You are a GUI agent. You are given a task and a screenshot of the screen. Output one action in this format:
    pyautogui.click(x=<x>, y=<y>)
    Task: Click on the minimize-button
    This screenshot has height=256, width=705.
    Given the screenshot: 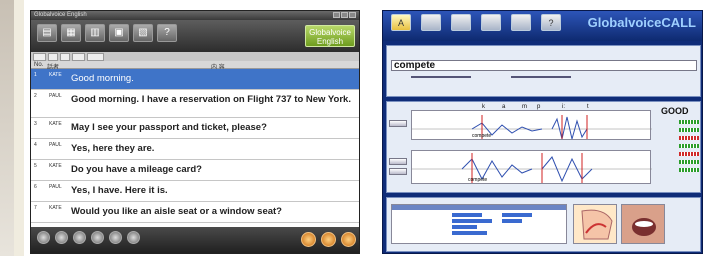 What is the action you would take?
    pyautogui.click(x=336, y=15)
    